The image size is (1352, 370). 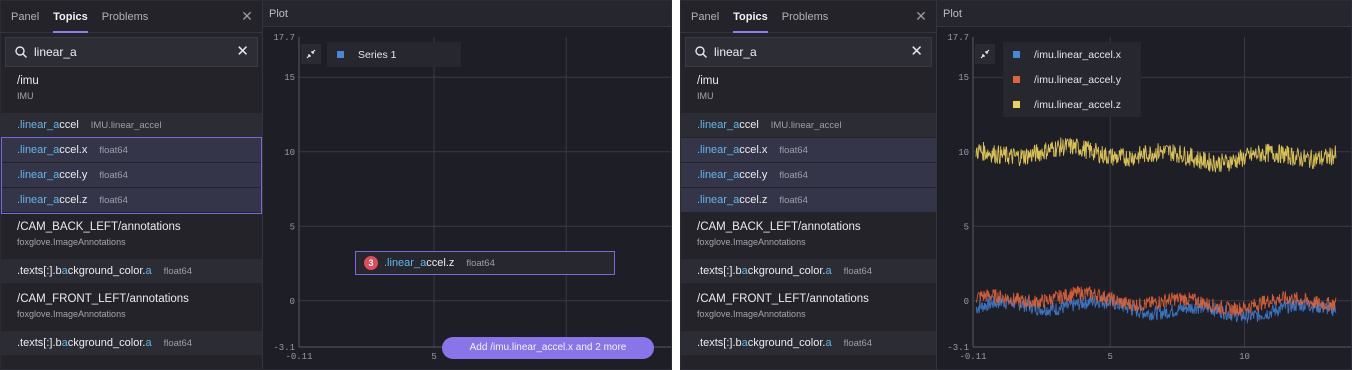 I want to click on legend-item: Series 1, so click(x=394, y=54).